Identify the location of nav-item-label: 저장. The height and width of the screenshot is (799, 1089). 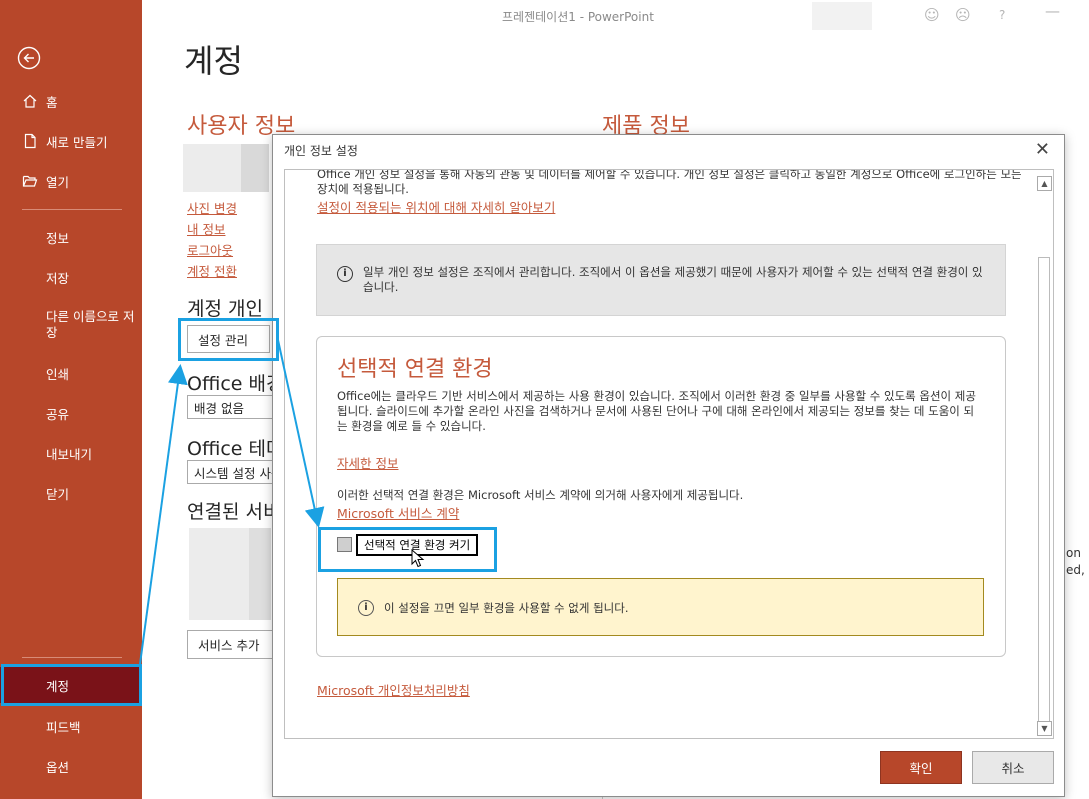
(58, 278).